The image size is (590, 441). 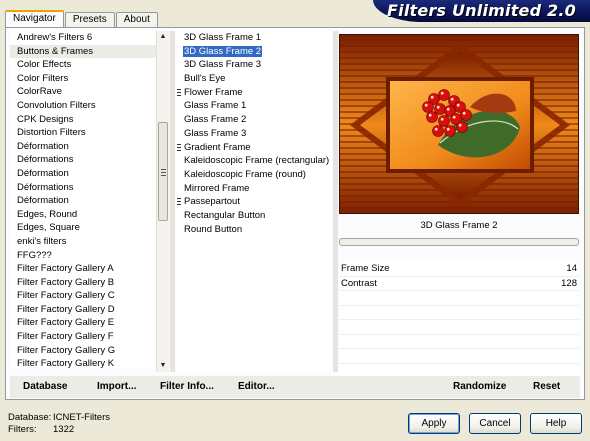 What do you see at coordinates (569, 283) in the screenshot?
I see `parameter-value: 128` at bounding box center [569, 283].